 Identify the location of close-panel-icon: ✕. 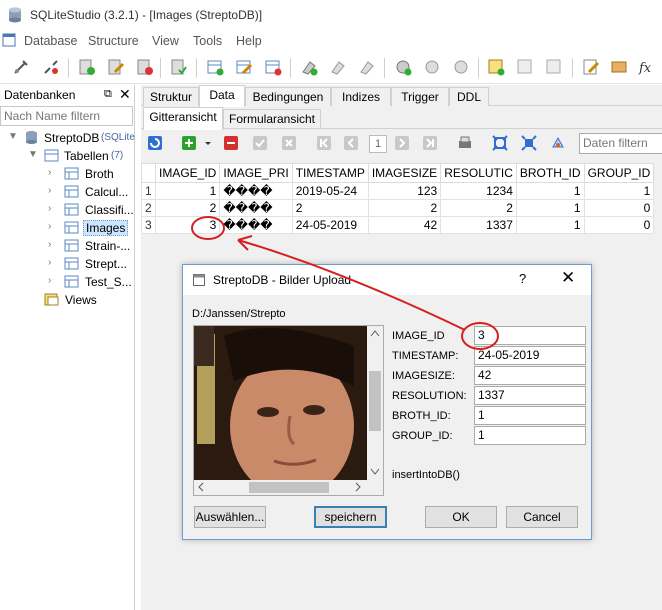
(125, 94).